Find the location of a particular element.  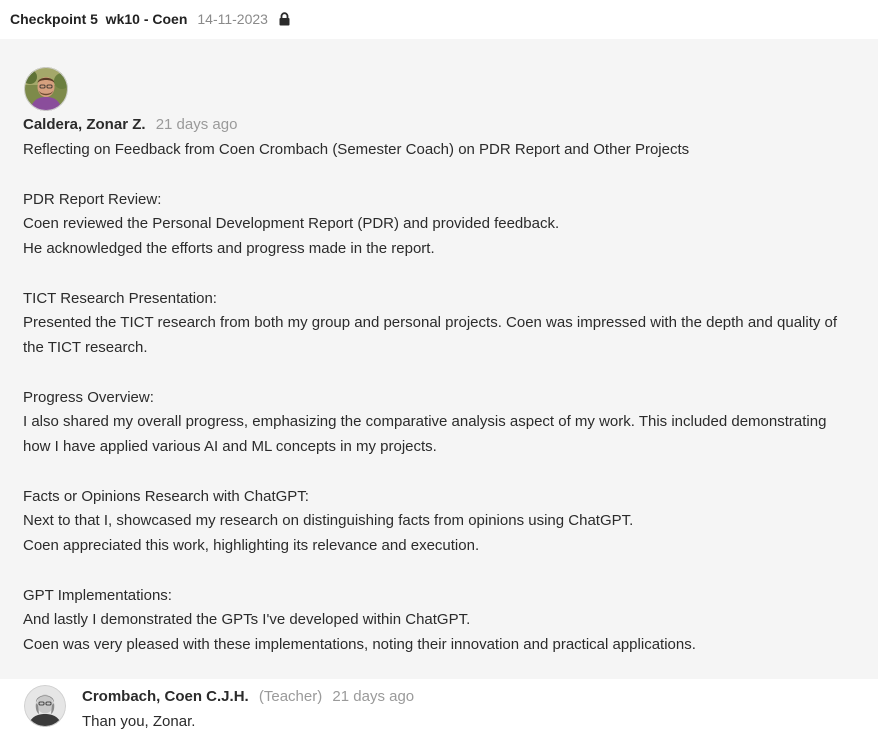

post-author-name: Caldera, Zonar Z. is located at coordinates (84, 124).